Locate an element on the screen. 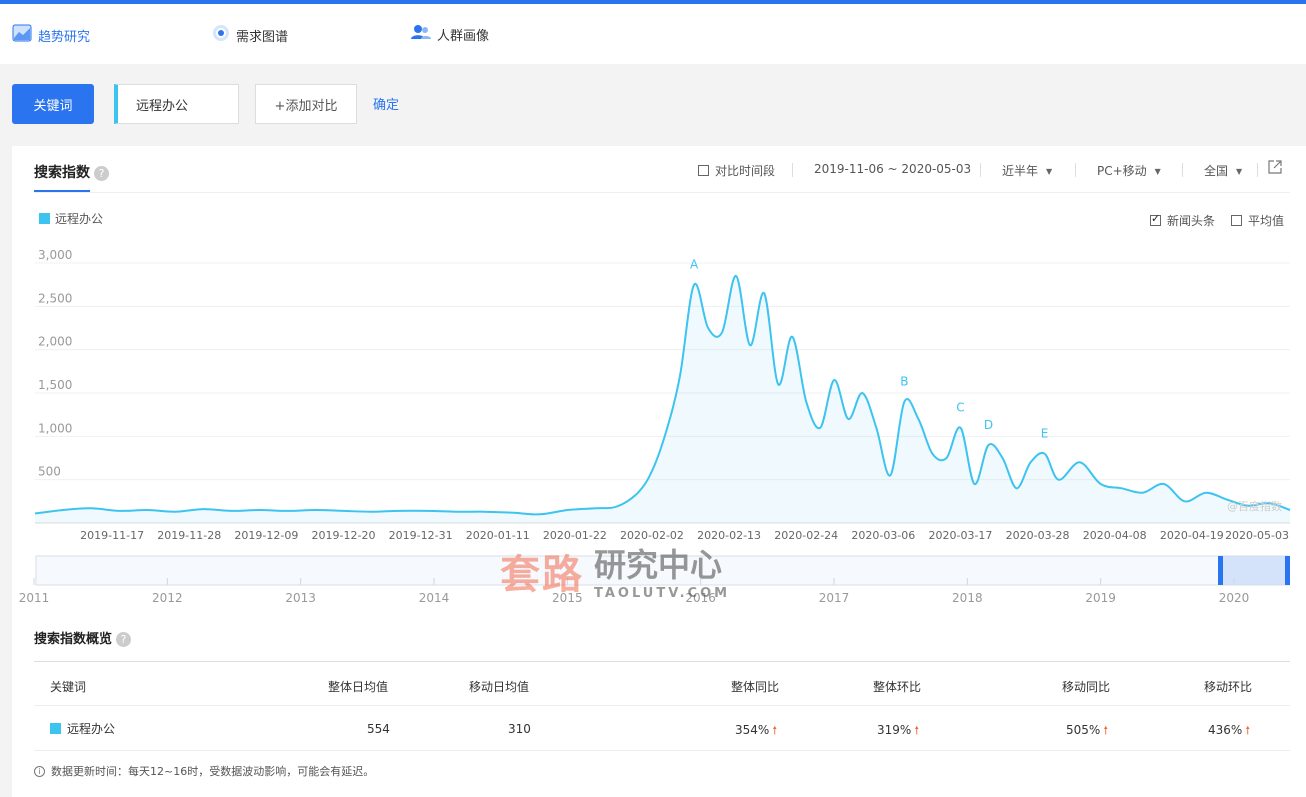  header-mobile-yoy: 移动同比 is located at coordinates (1086, 687).